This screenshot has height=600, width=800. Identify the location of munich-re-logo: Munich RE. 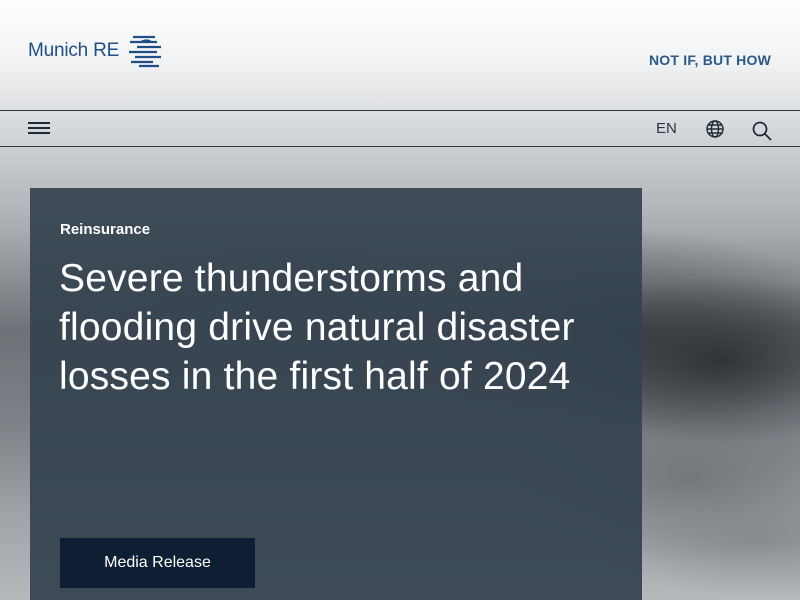
(95, 51).